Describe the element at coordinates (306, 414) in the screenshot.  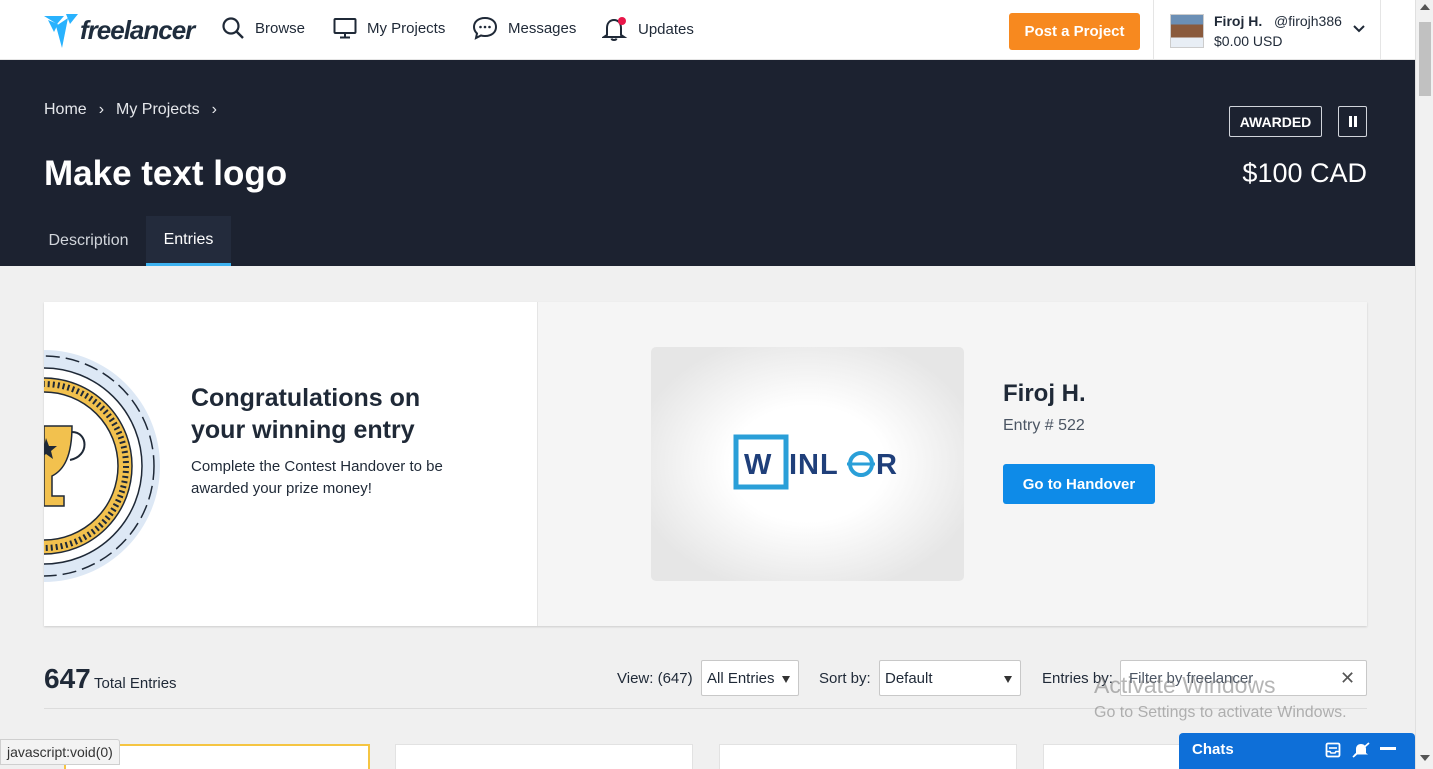
I see `congrats-heading: Congratulations on your winning entry` at that location.